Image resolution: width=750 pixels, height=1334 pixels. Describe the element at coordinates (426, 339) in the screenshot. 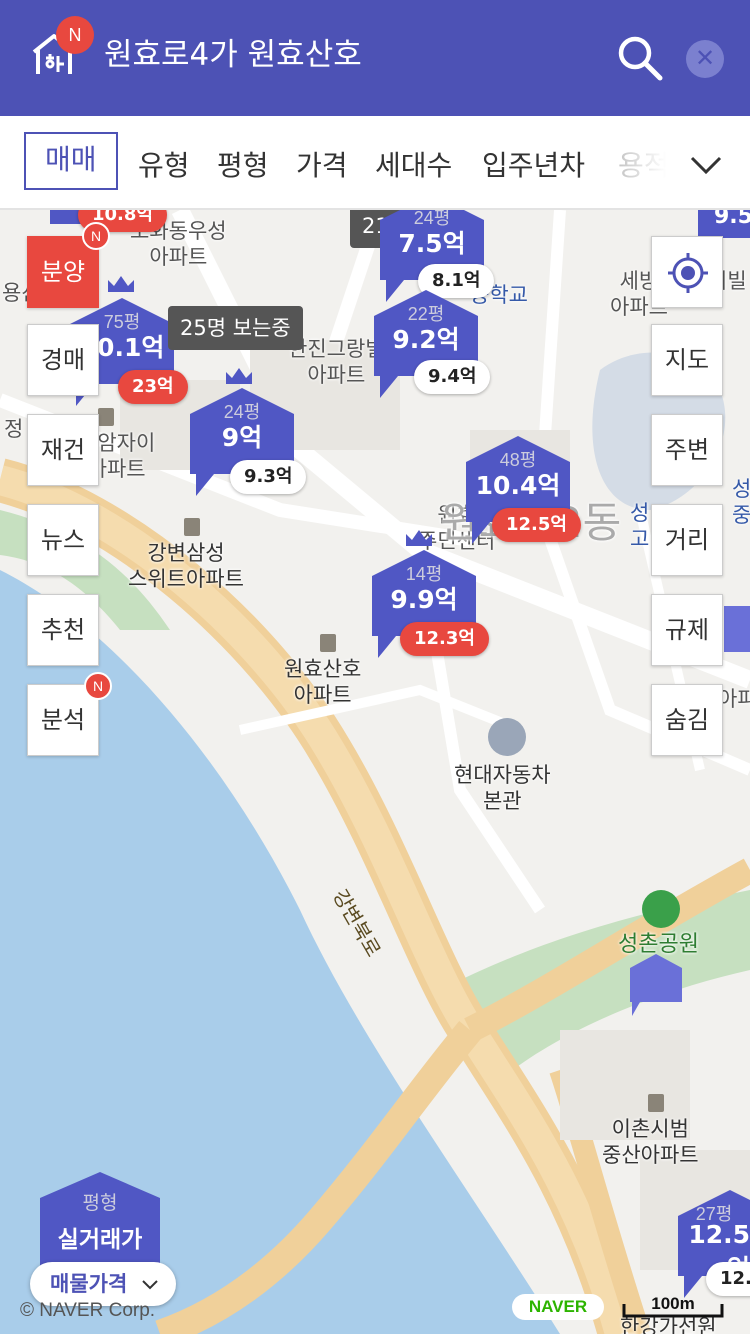

I see `marker-price: 9.2억` at that location.